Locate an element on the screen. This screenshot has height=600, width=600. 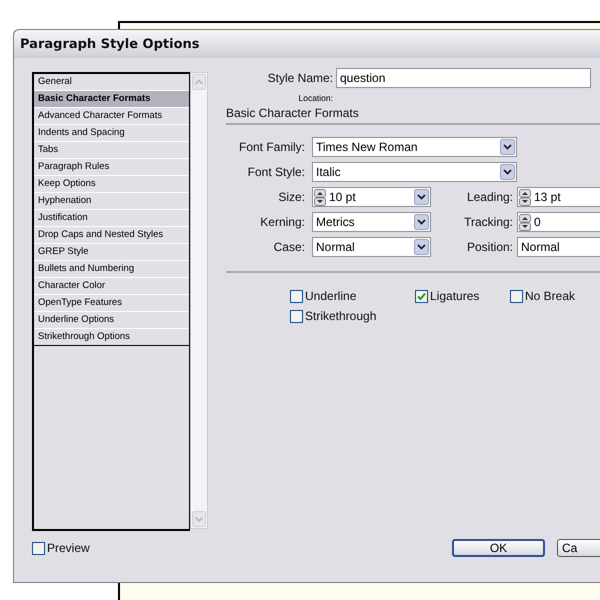
category-item: Bullets and Numbering is located at coordinates (111, 269).